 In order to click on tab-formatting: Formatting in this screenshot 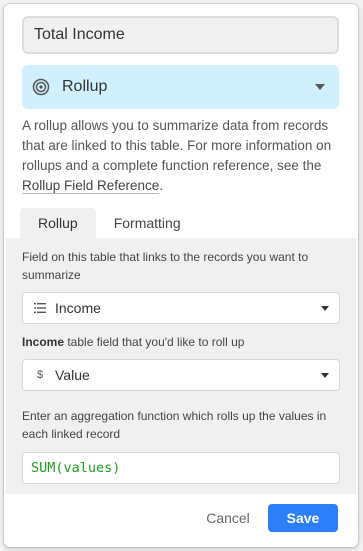, I will do `click(147, 223)`.